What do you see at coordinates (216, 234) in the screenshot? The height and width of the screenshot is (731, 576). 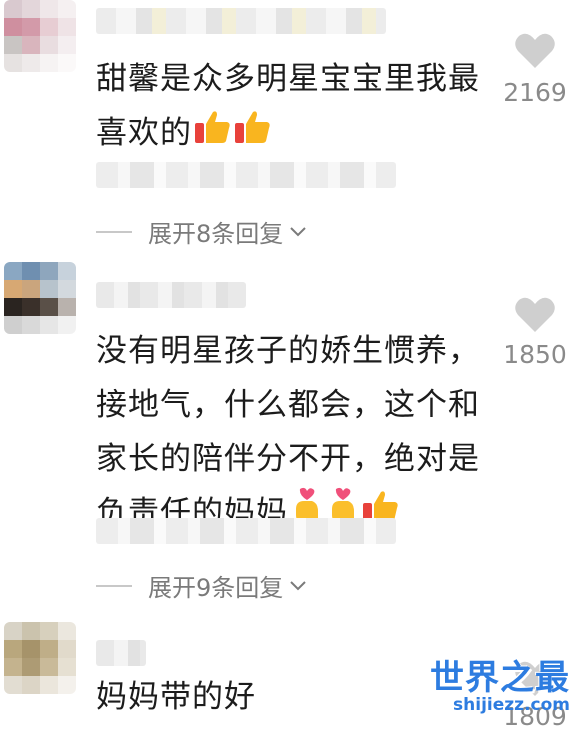 I see `expand-replies-label: 展开8条回复` at bounding box center [216, 234].